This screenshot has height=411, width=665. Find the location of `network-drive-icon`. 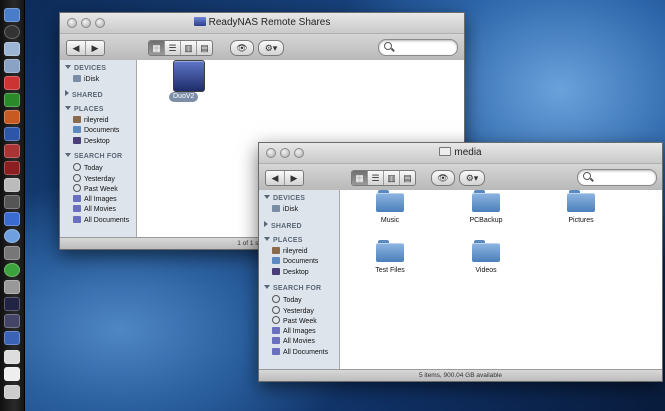

network-drive-icon is located at coordinates (189, 76).